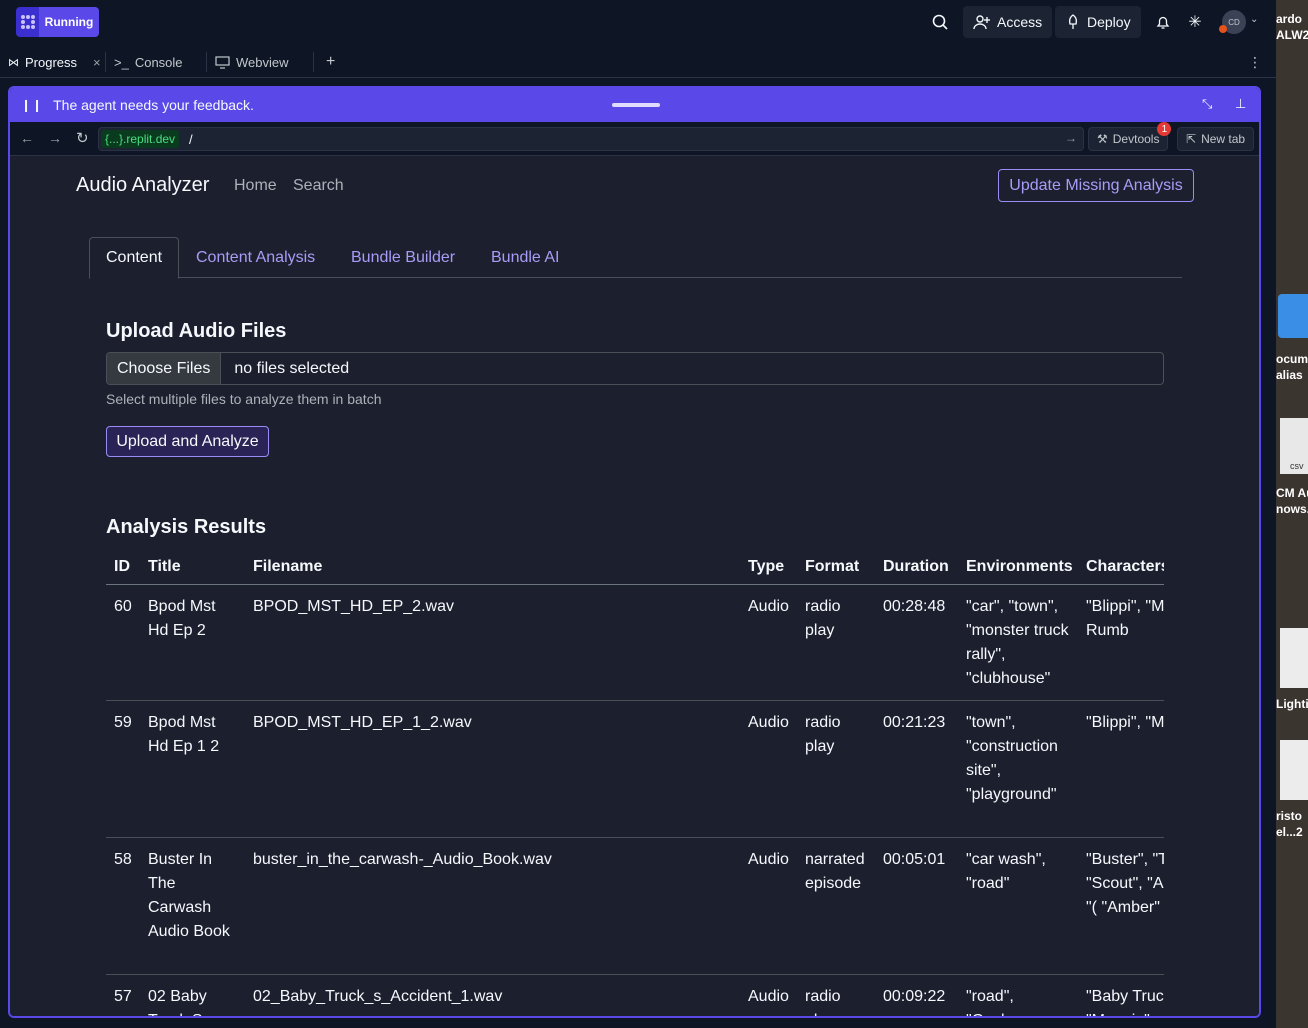 This screenshot has height=1028, width=1308. Describe the element at coordinates (492, 906) in the screenshot. I see `cell-filename: buster_in_the_carwash-_Audio_Book.wav` at that location.